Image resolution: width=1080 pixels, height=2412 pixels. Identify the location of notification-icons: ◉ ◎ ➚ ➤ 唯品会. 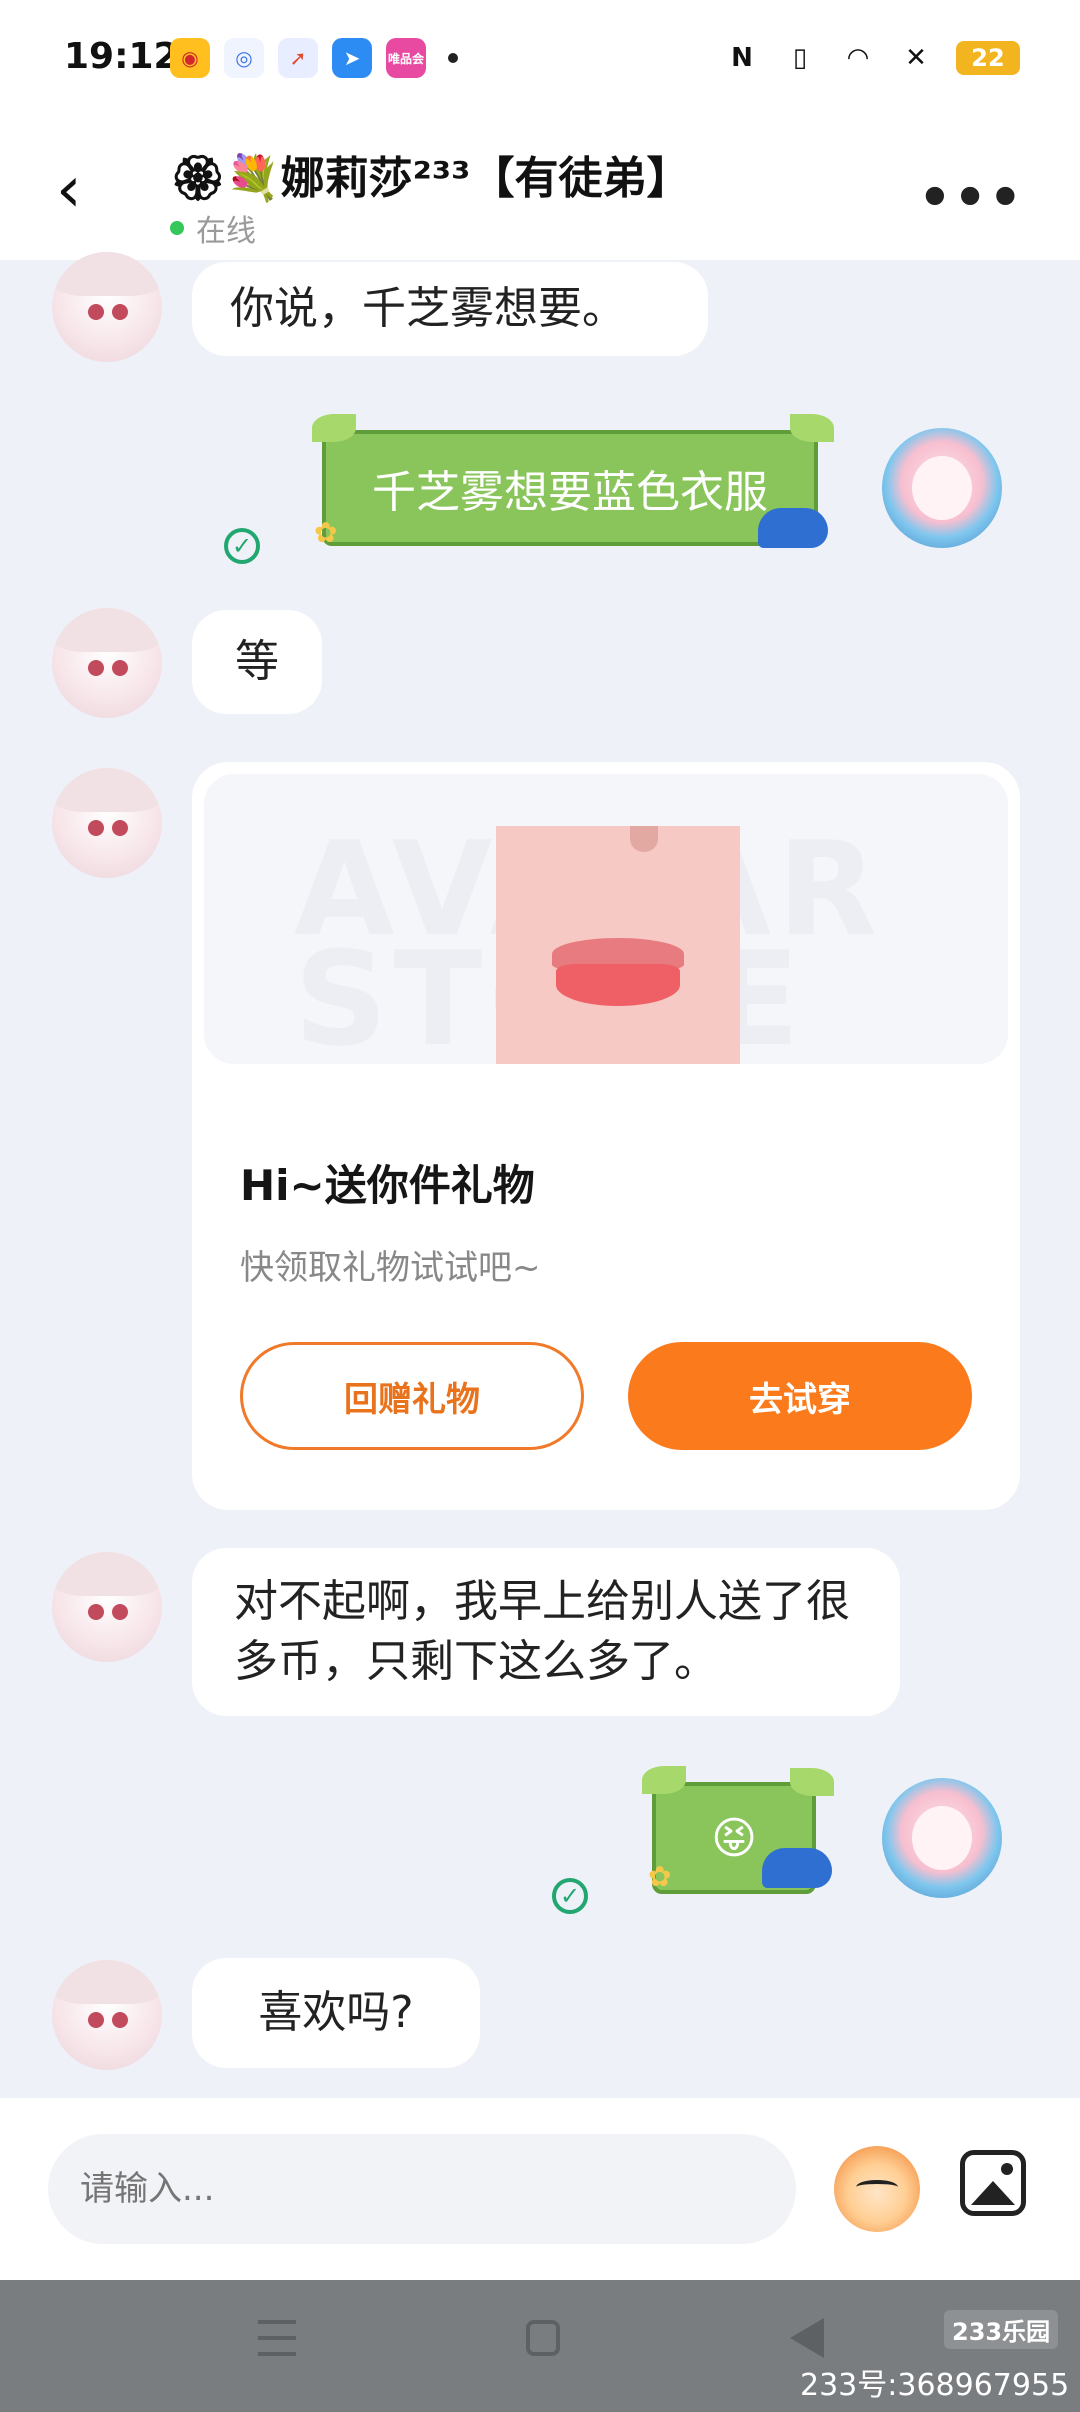
(314, 58).